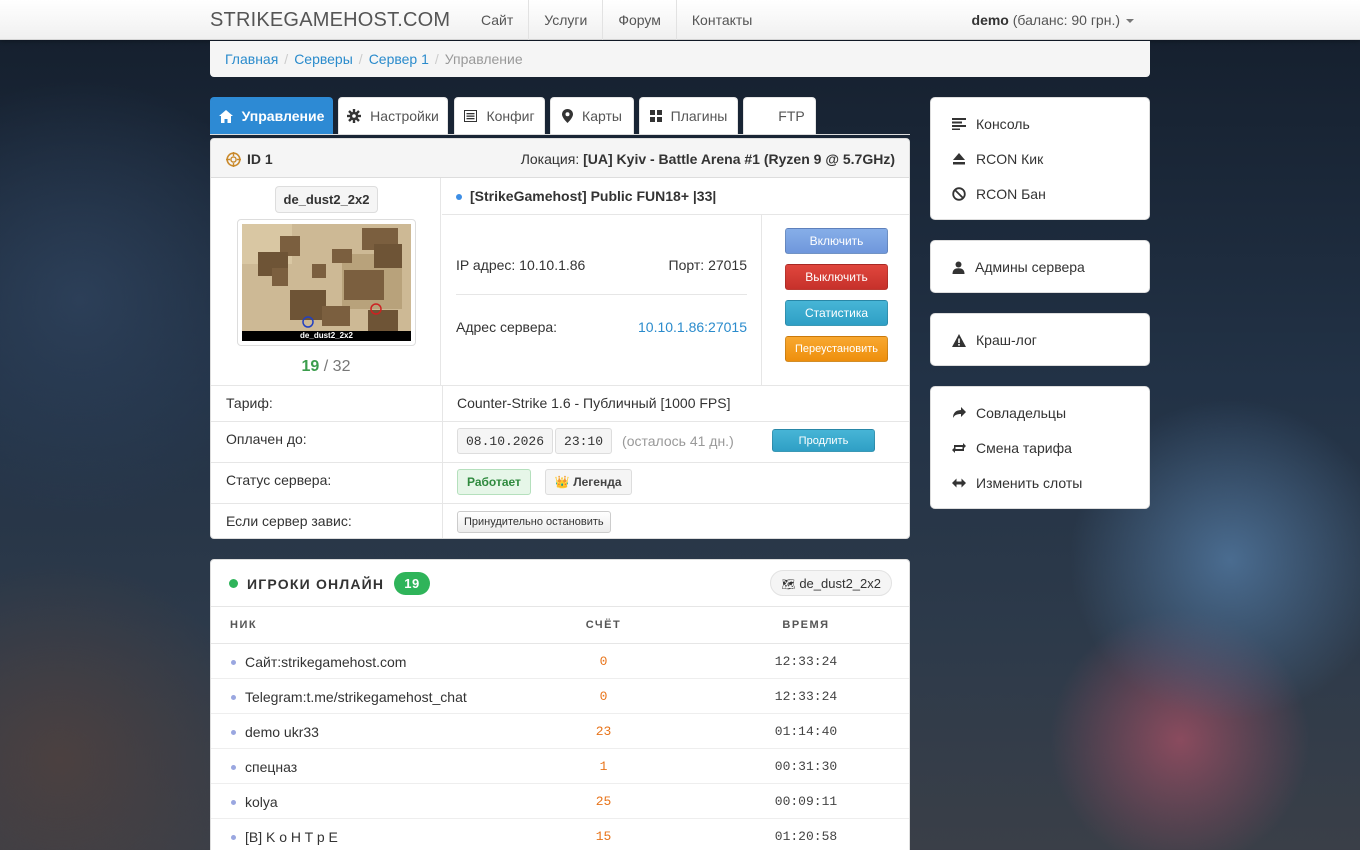 This screenshot has height=850, width=1360. Describe the element at coordinates (823, 440) in the screenshot. I see `prolong-button: Продлить` at that location.